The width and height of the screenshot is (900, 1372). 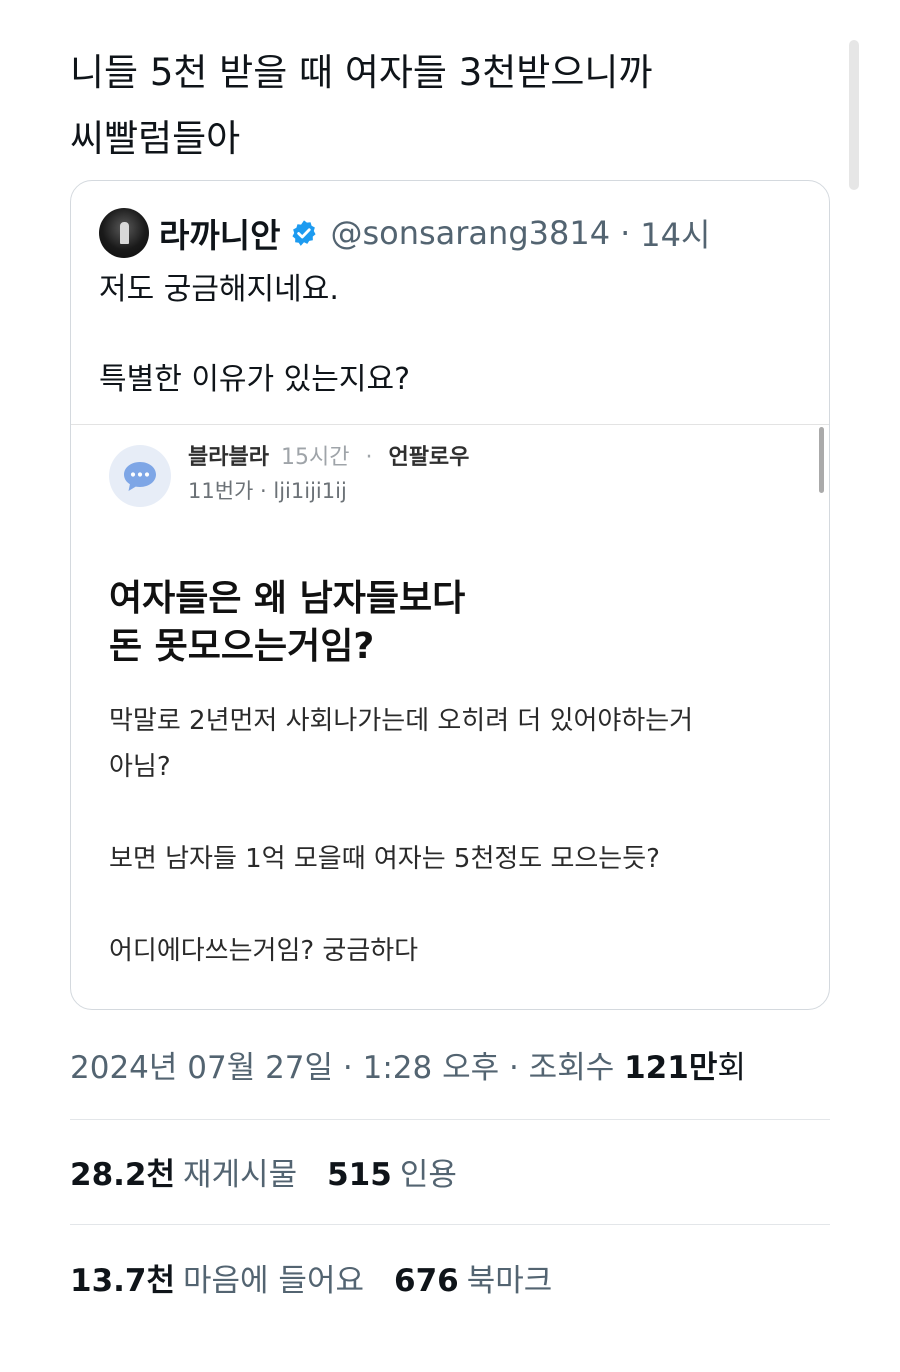 I want to click on quoted-tweet-header: 라까니안 @sonsarang3814 · 14시, so click(x=404, y=233).